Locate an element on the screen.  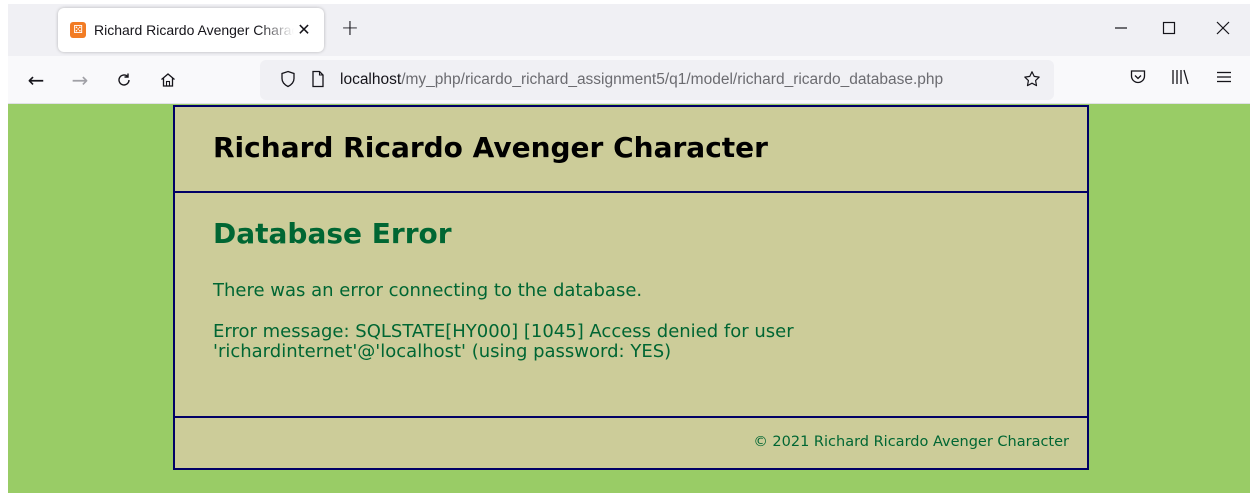
close-icon is located at coordinates (1223, 28).